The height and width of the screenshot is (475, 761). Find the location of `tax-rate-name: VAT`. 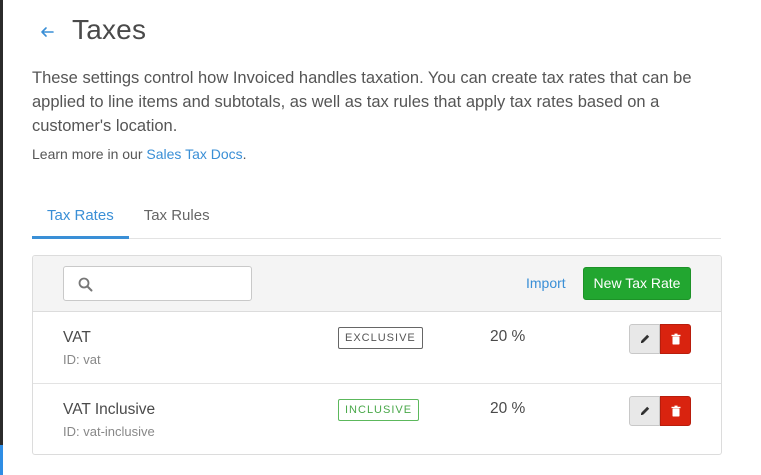

tax-rate-name: VAT is located at coordinates (77, 337).